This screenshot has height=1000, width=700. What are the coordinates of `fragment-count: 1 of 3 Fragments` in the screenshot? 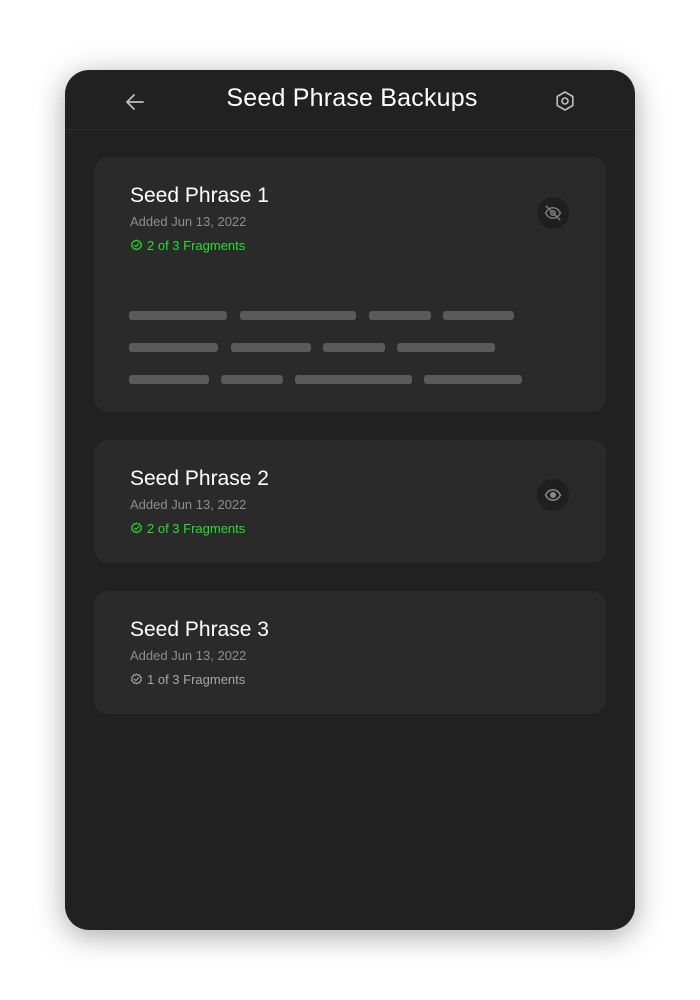 It's located at (196, 679).